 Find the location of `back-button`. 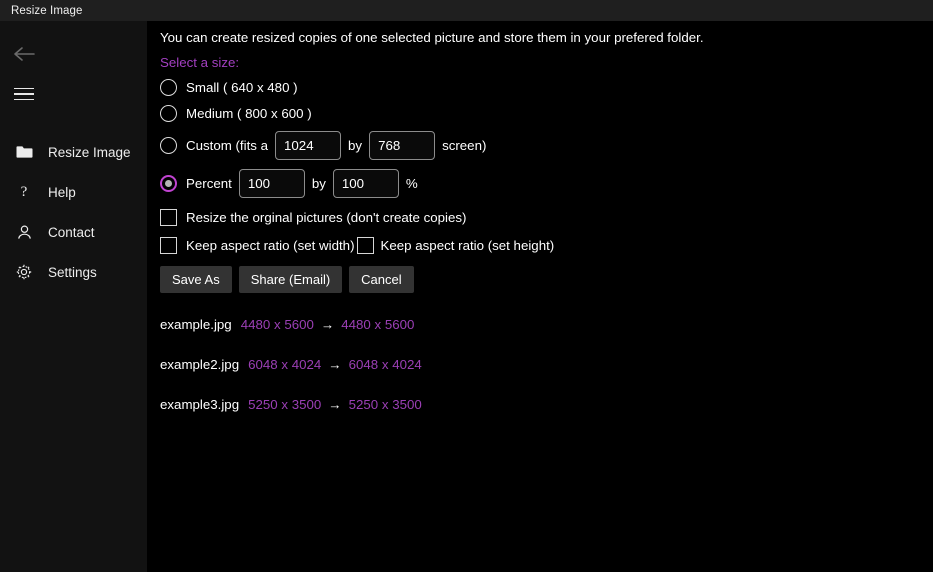

back-button is located at coordinates (23, 54).